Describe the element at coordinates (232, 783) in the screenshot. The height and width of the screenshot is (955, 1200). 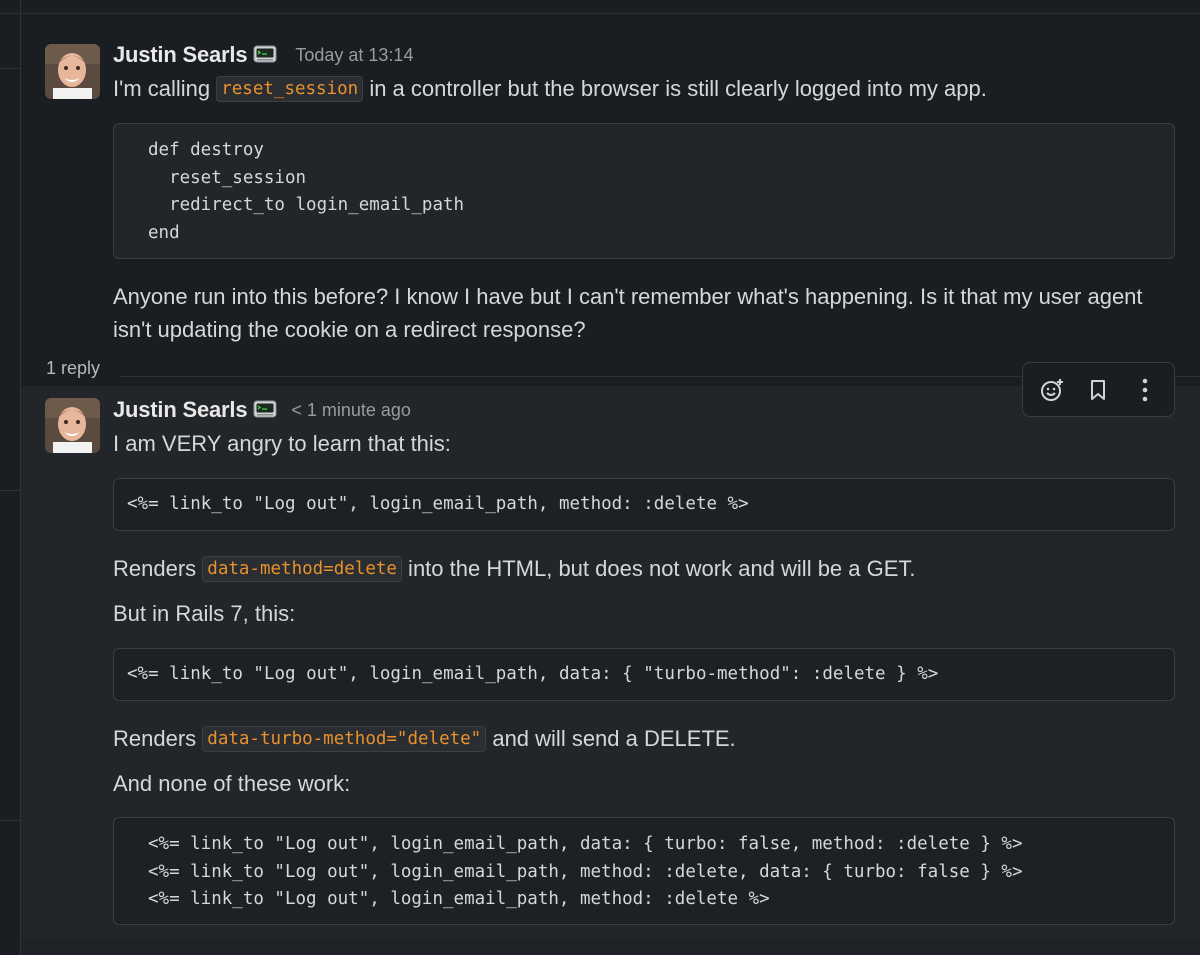
I see `message-text: And none of these work:` at that location.